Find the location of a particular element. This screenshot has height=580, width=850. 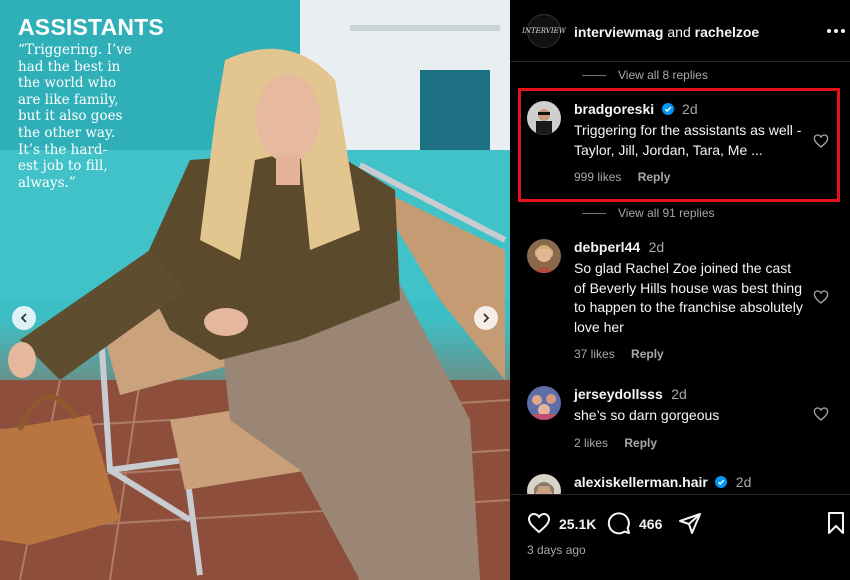

chevron-right-icon is located at coordinates (486, 318).